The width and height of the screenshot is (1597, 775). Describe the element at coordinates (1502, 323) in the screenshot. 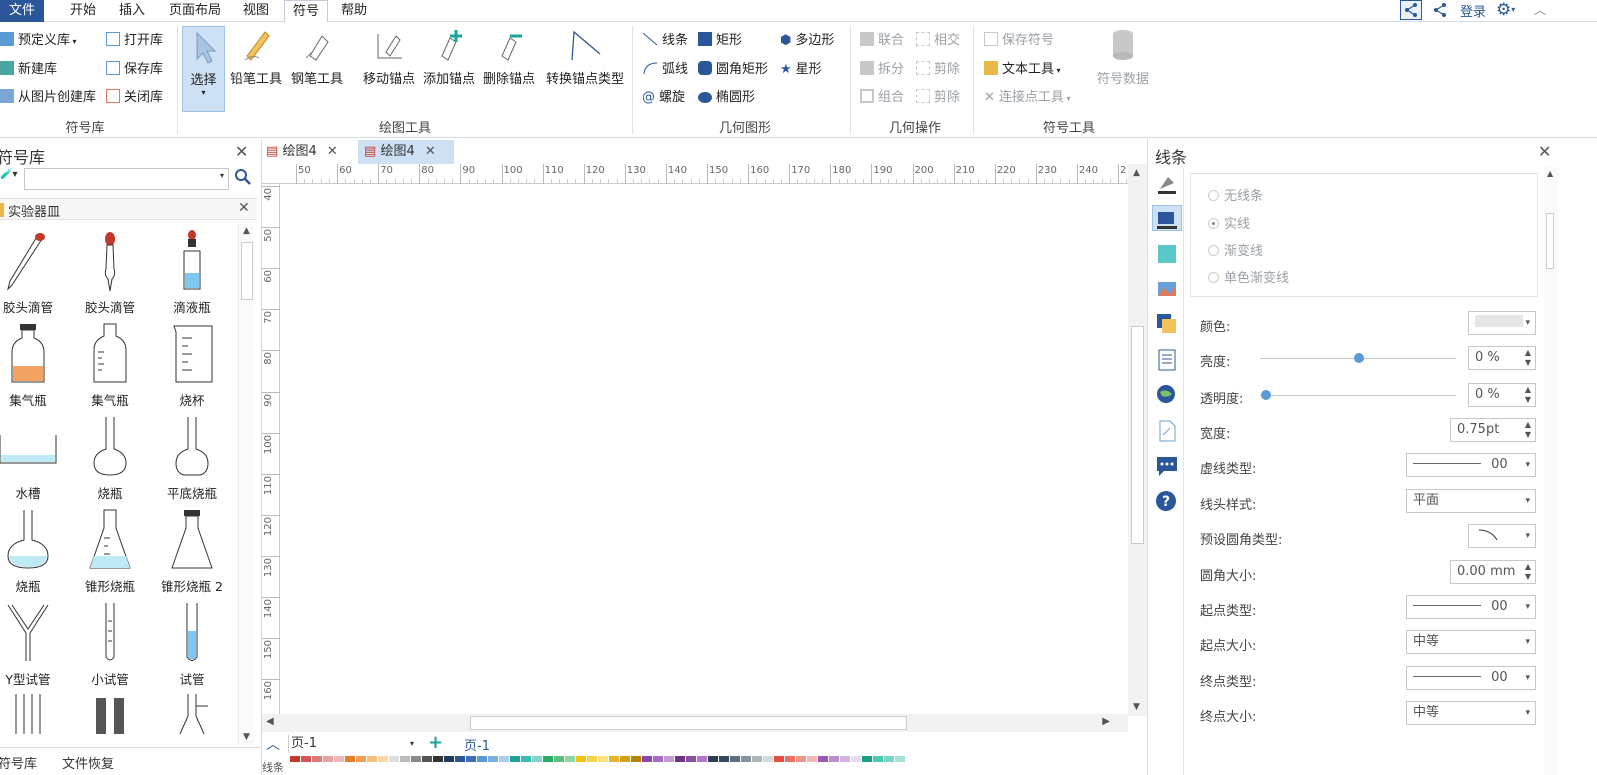

I see `color-picker: ▾` at that location.